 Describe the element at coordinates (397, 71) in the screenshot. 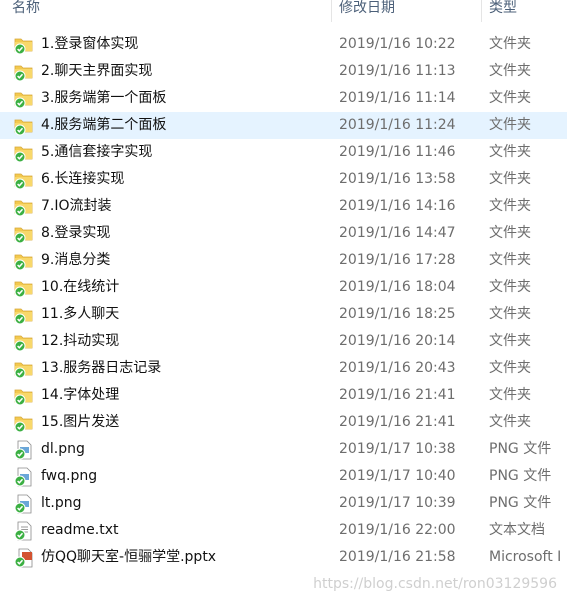

I see `file-modified-date: 2019/1/16 11:13` at that location.